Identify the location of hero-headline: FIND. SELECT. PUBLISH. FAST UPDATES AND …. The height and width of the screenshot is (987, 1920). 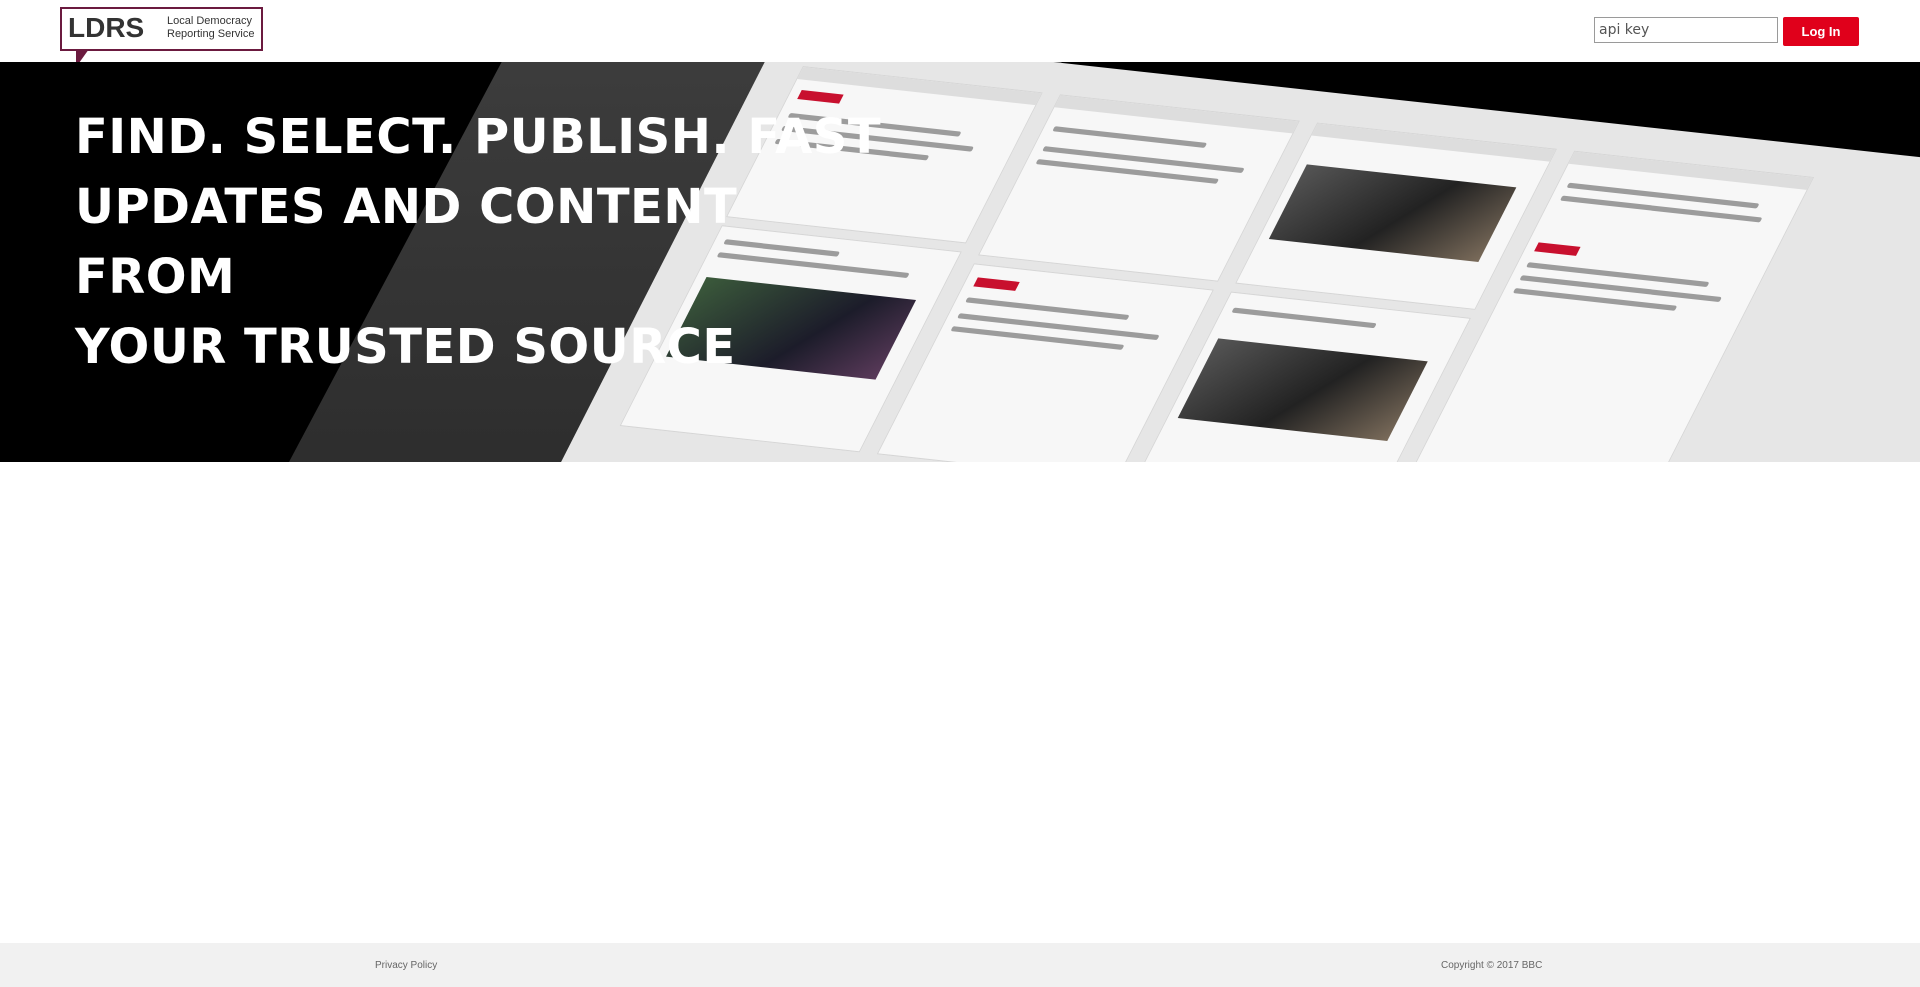
(485, 242).